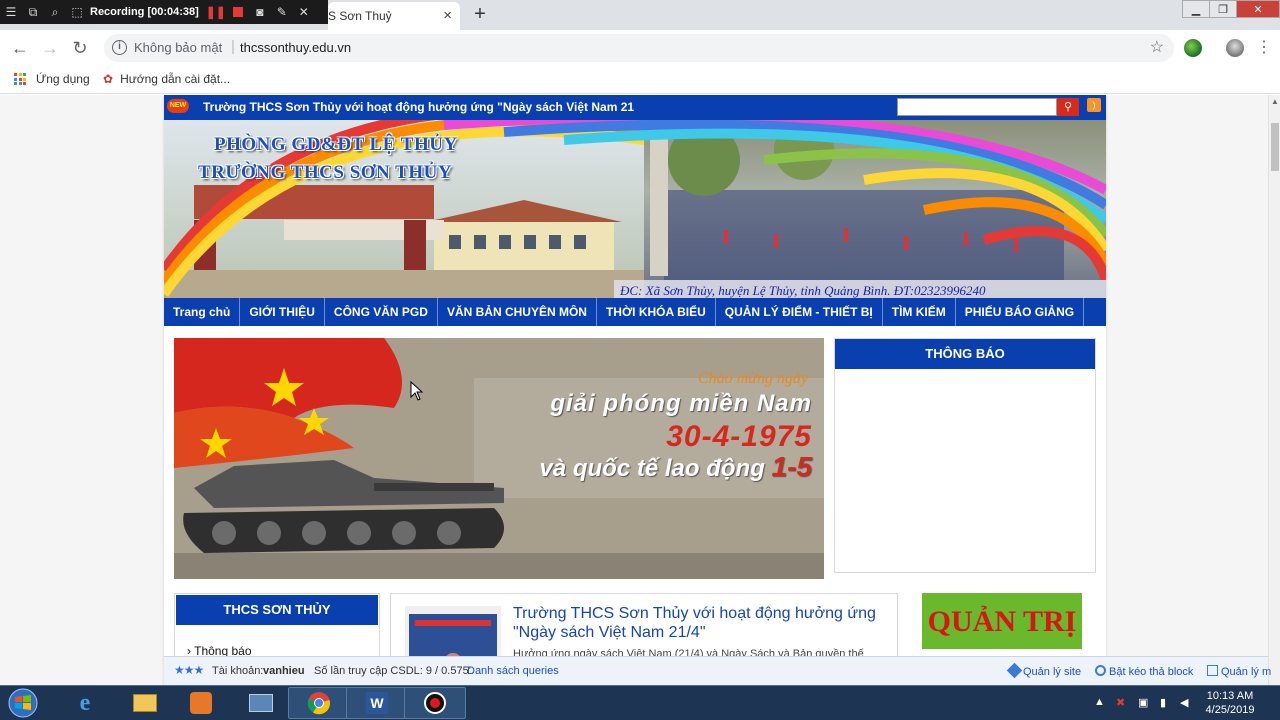 The height and width of the screenshot is (720, 1280). Describe the element at coordinates (1020, 312) in the screenshot. I see `nav-lesson-report: PHIẾU BÁO GIẢNG` at that location.